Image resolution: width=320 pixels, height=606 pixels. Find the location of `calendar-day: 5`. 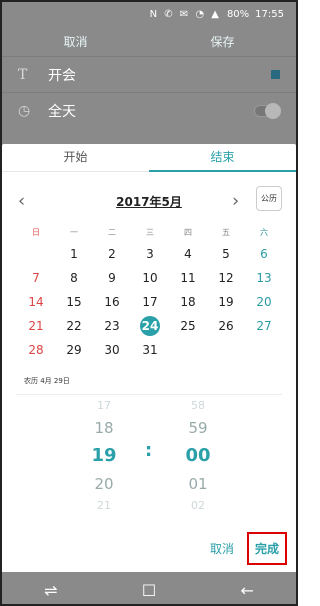

calendar-day: 5 is located at coordinates (226, 254).